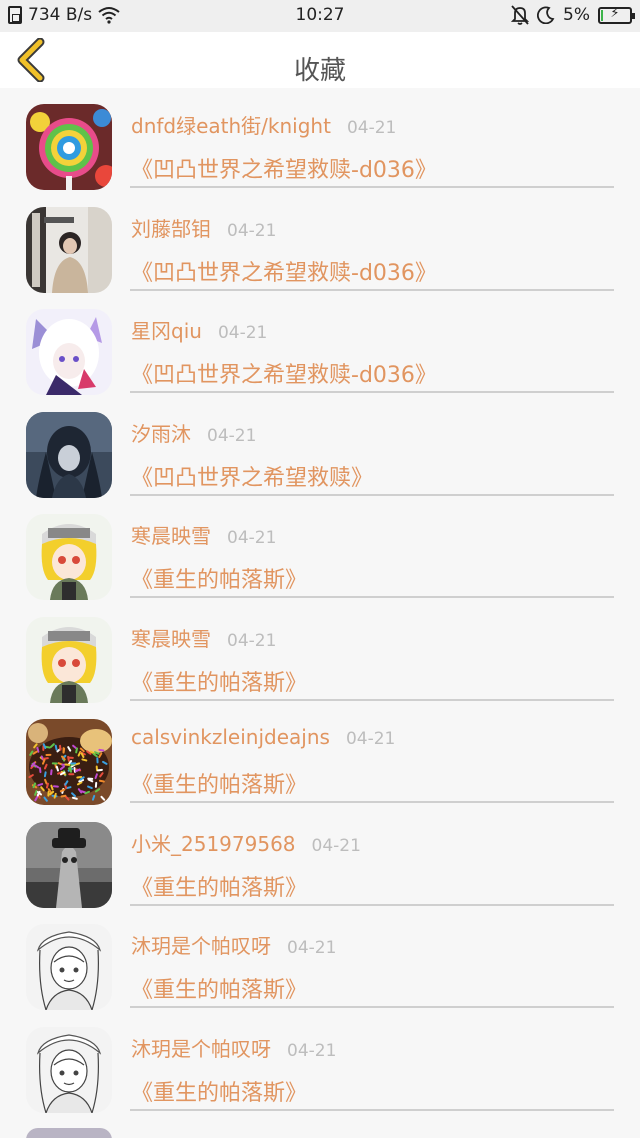 This screenshot has height=1138, width=640. What do you see at coordinates (171, 227) in the screenshot?
I see `author-name: 刘藤郜钼` at bounding box center [171, 227].